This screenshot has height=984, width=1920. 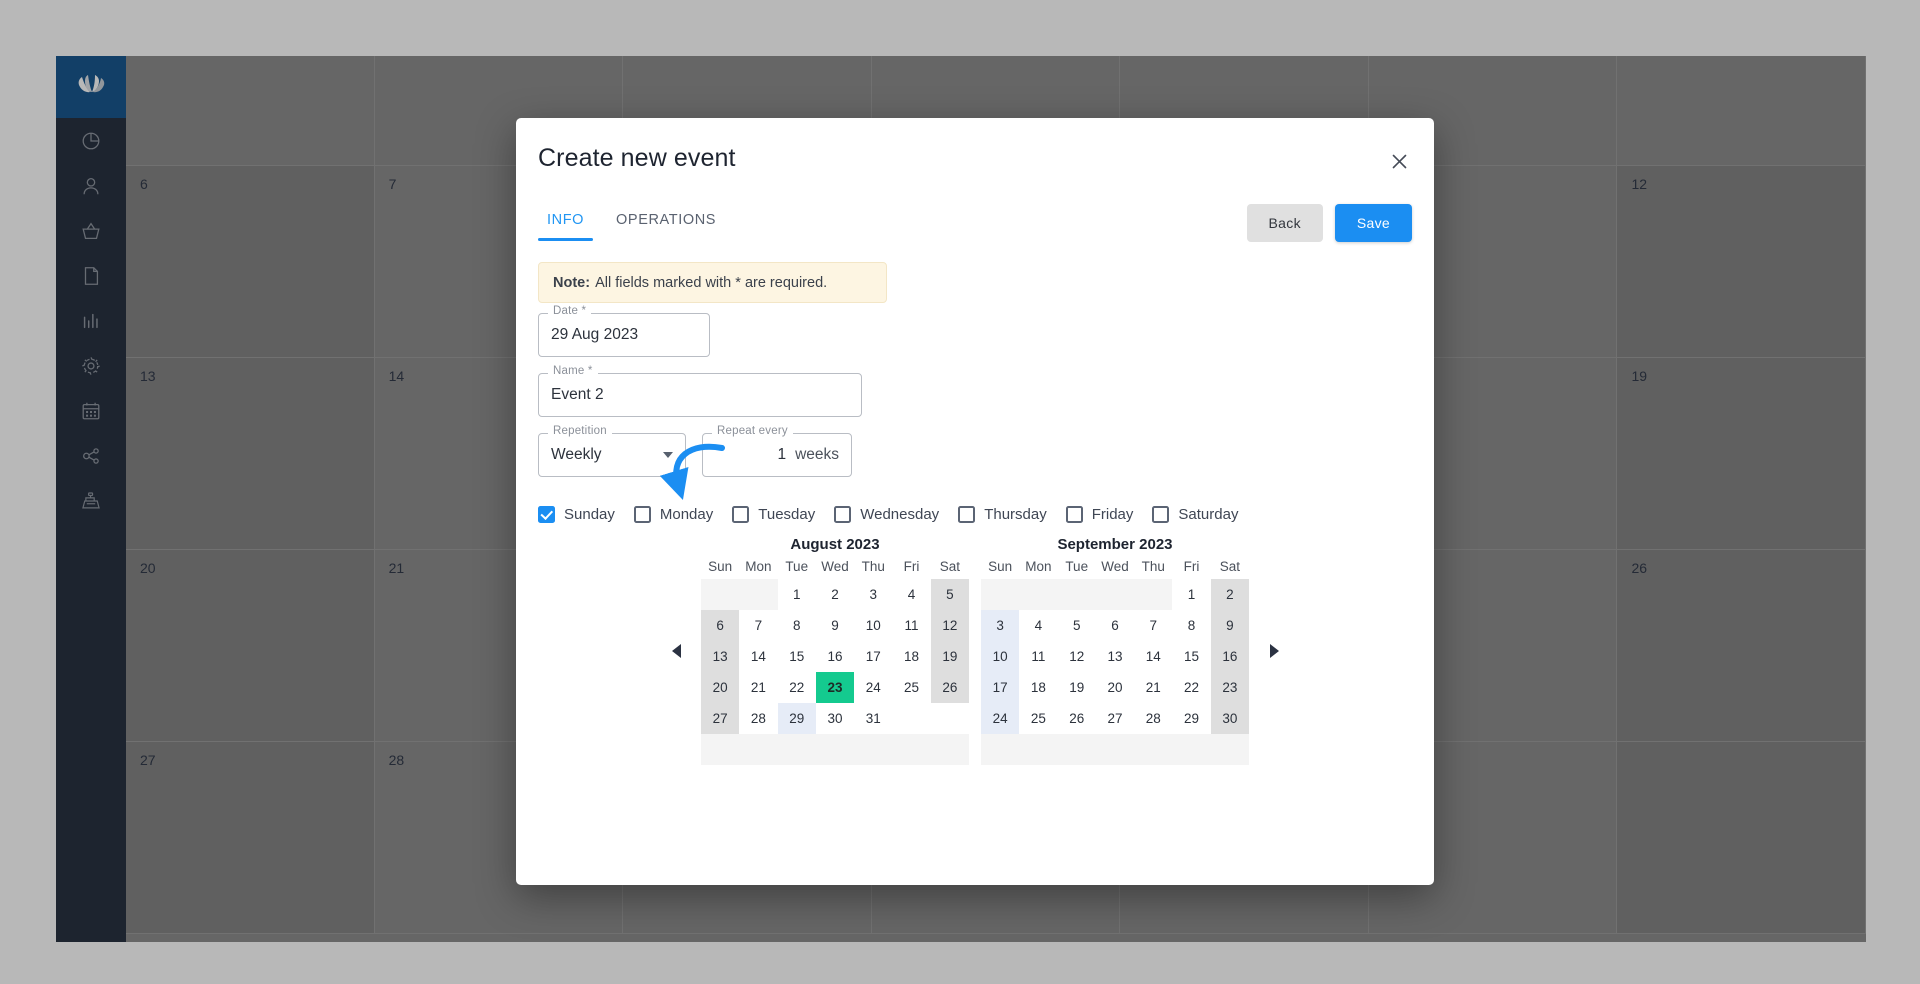 What do you see at coordinates (741, 514) in the screenshot?
I see `checkbox-tuesday` at bounding box center [741, 514].